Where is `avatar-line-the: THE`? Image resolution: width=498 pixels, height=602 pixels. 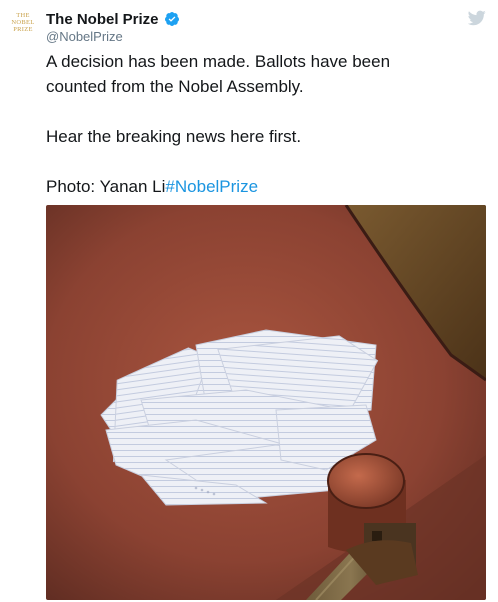
avatar-line-the: THE is located at coordinates (23, 15).